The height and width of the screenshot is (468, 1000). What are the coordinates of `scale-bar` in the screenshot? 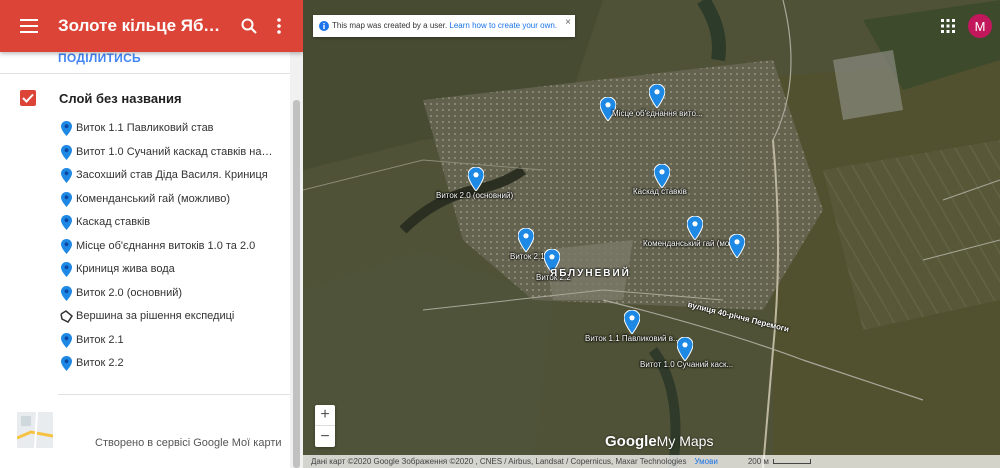 It's located at (791, 461).